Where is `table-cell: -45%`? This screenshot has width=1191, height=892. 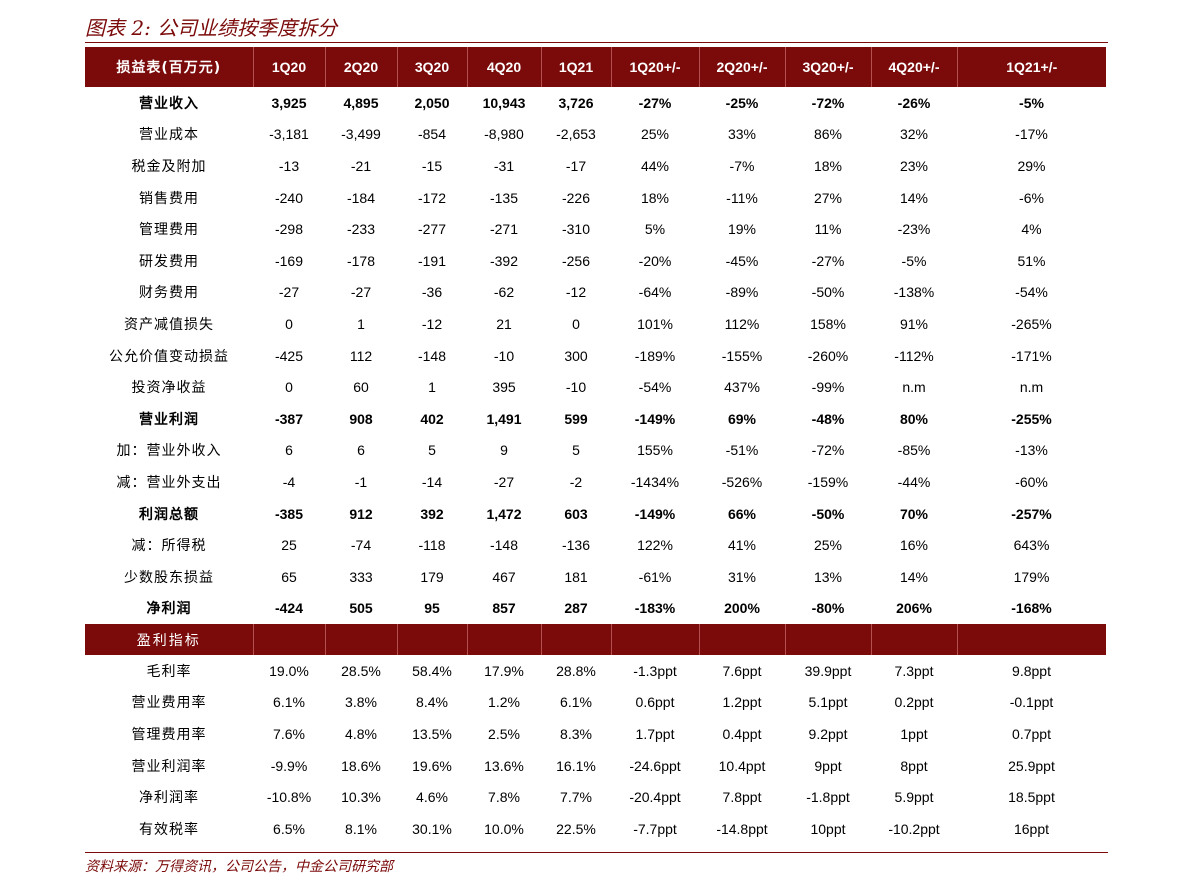 table-cell: -45% is located at coordinates (742, 260).